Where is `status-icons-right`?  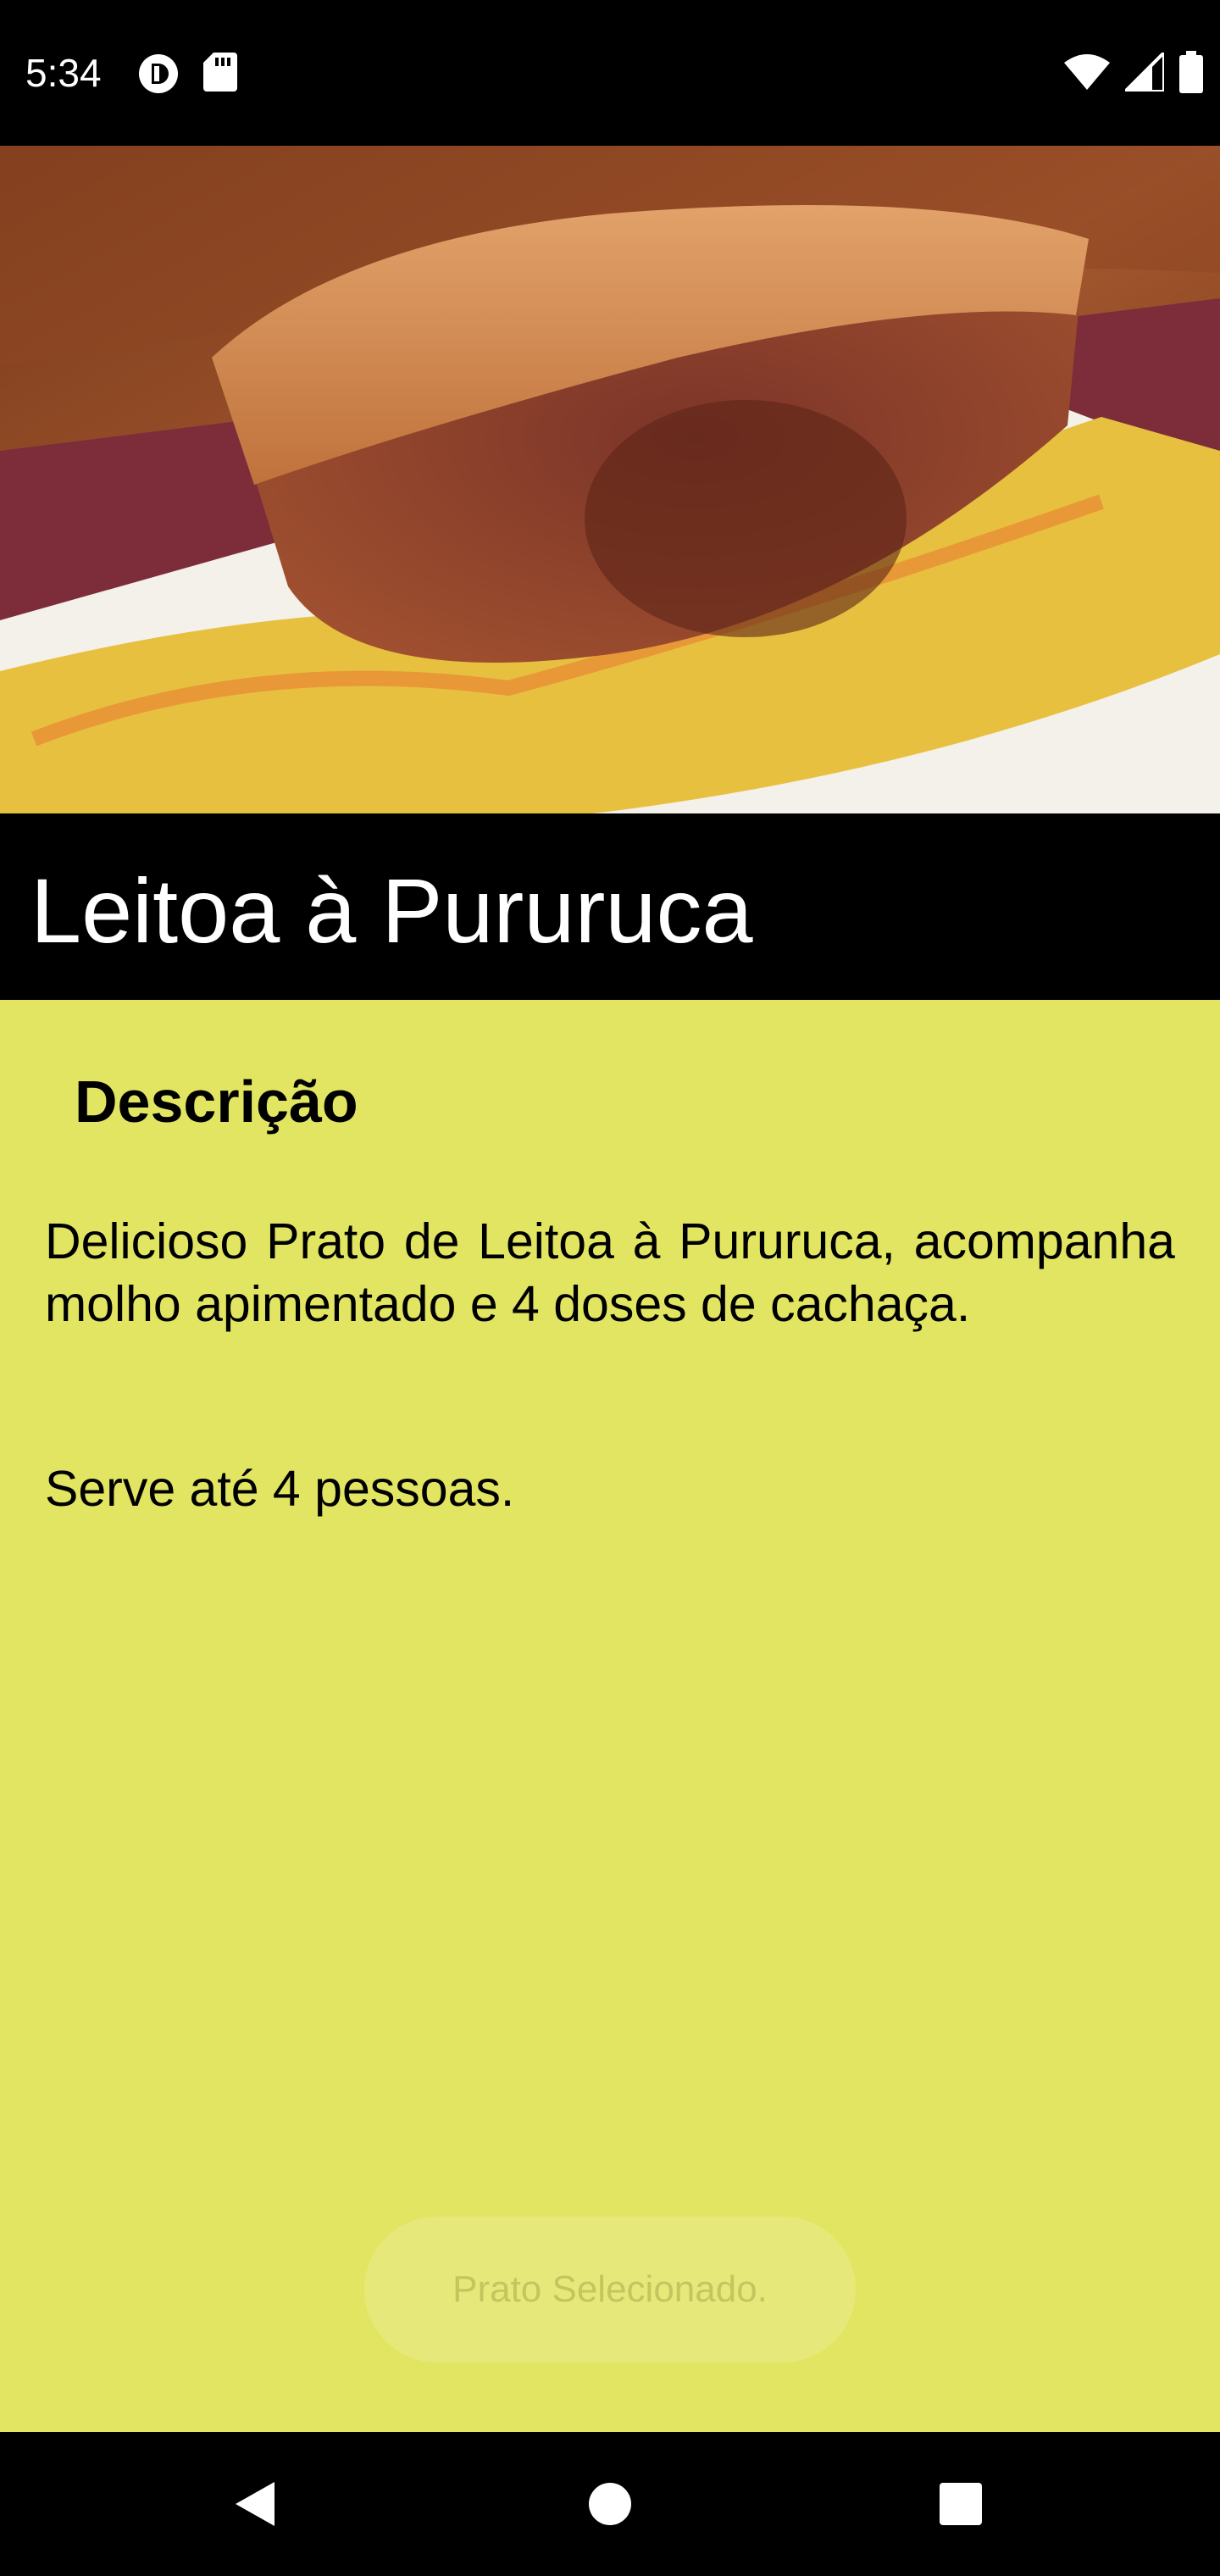
status-icons-right is located at coordinates (1133, 72).